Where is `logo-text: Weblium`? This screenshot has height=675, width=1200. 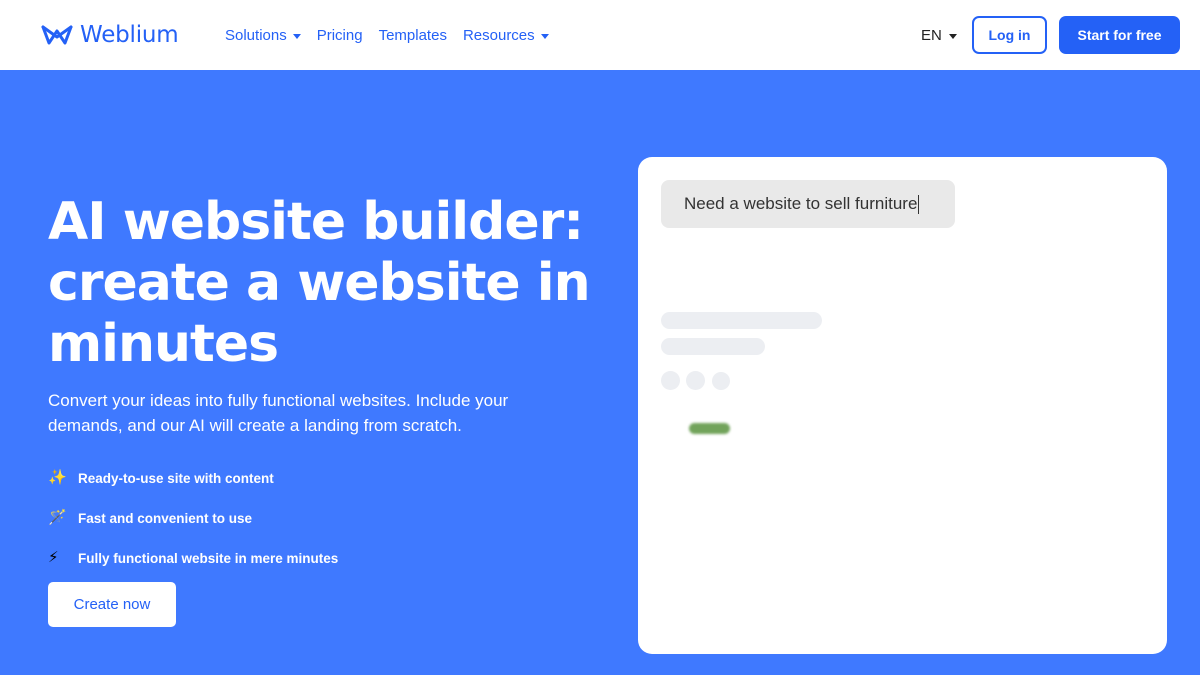 logo-text: Weblium is located at coordinates (129, 35).